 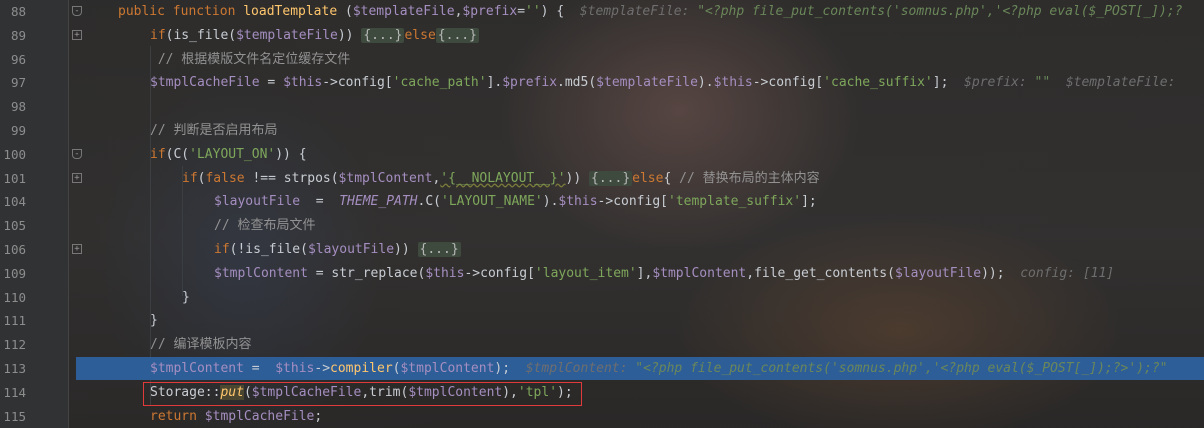 What do you see at coordinates (154, 320) in the screenshot?
I see `code-text: }` at bounding box center [154, 320].